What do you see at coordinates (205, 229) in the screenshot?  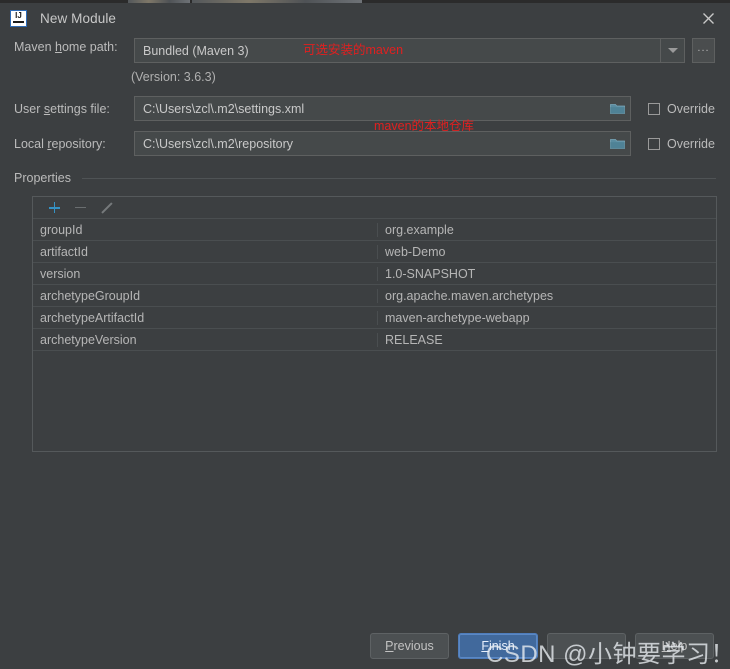 I see `property-key-cell: groupId` at bounding box center [205, 229].